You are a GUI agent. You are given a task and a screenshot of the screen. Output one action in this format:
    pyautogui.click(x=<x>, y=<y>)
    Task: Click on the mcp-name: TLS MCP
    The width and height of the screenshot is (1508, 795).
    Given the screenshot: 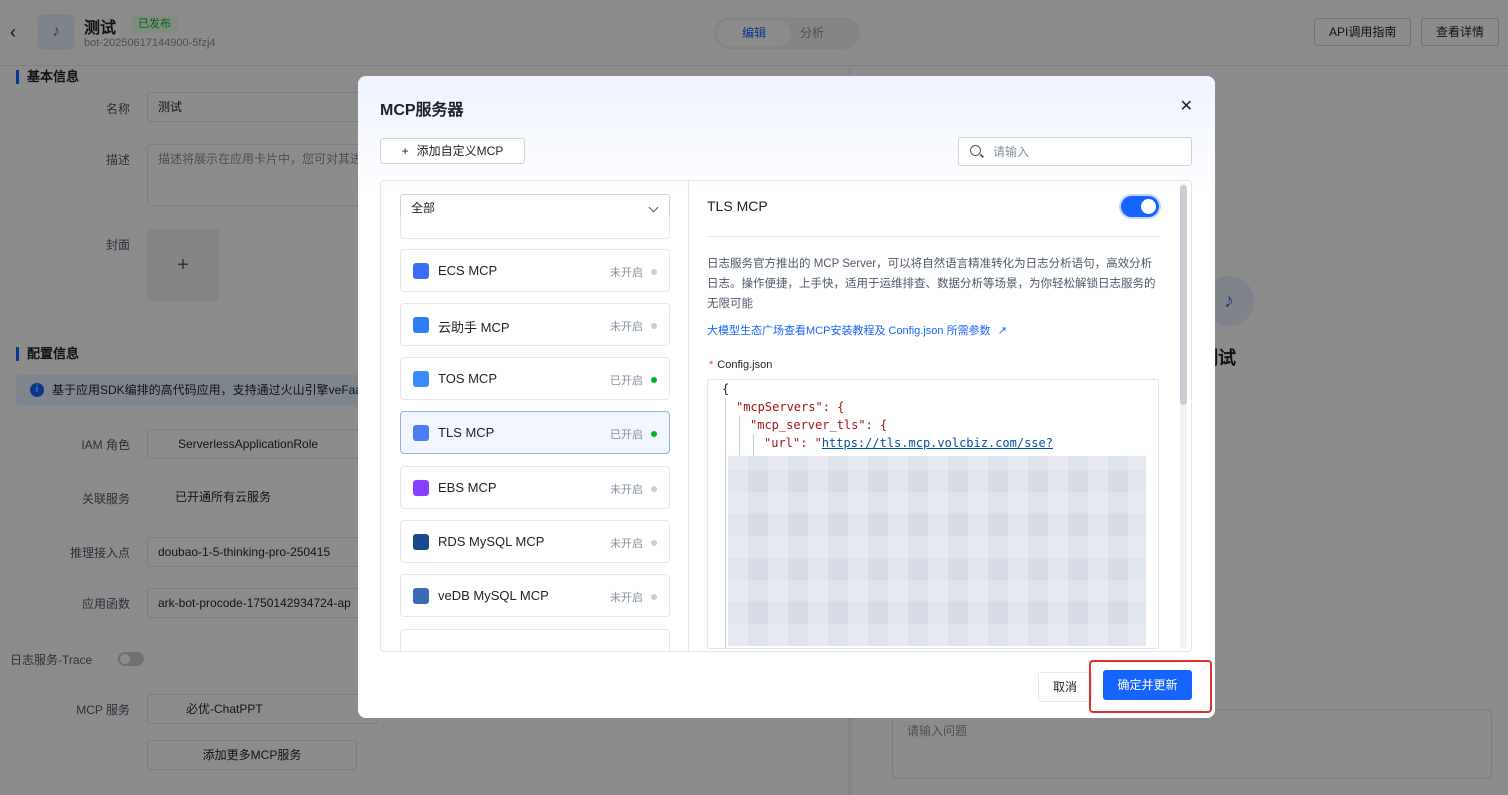 What is the action you would take?
    pyautogui.click(x=466, y=432)
    